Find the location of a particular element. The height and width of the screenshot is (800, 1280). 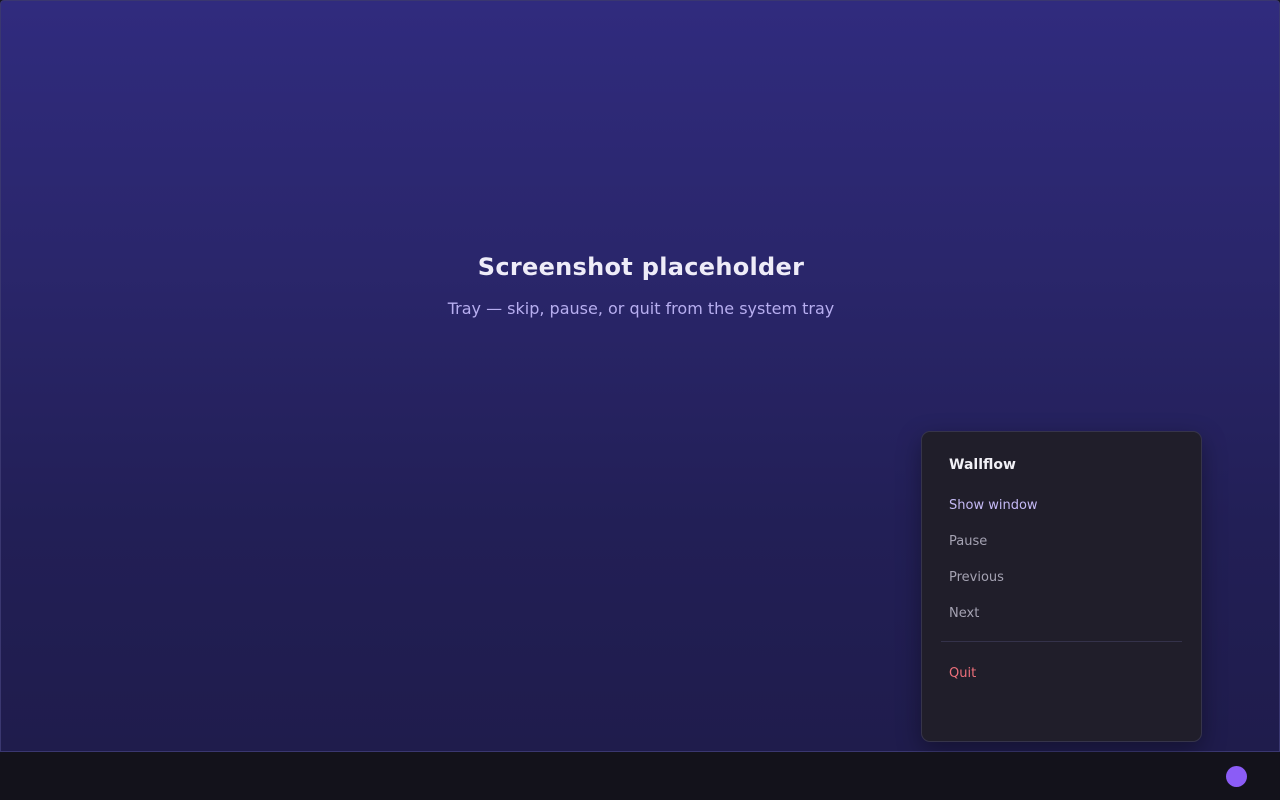

menu-item-previous: Previous is located at coordinates (976, 577).